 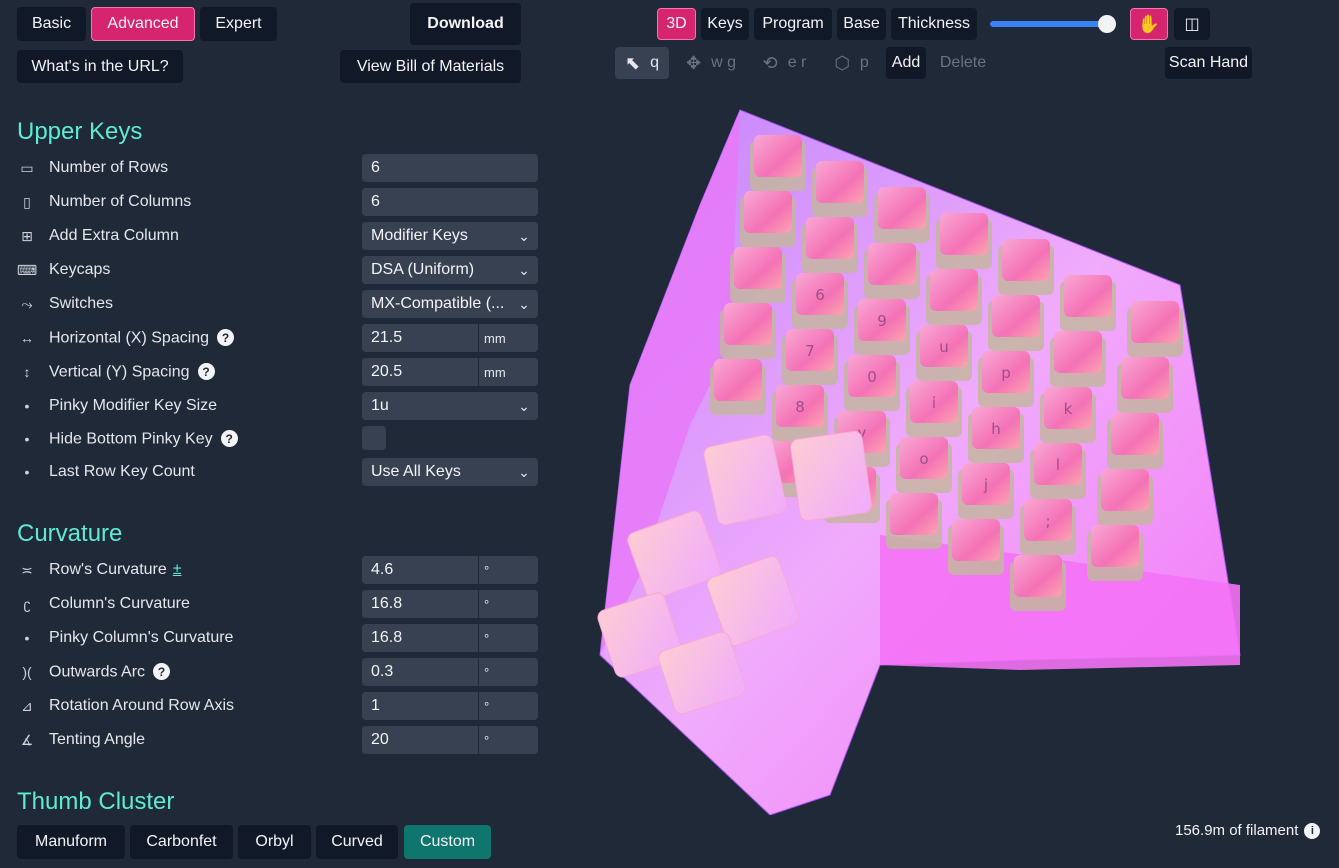 What do you see at coordinates (864, 62) in the screenshot?
I see `plate-shortcut: p` at bounding box center [864, 62].